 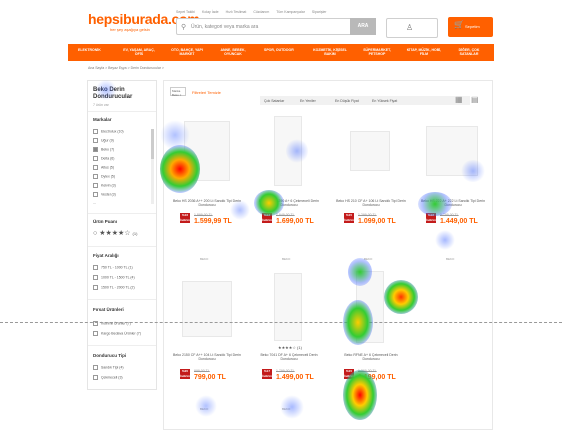 I want to click on chip-label: Marka Beko, so click(x=176, y=93).